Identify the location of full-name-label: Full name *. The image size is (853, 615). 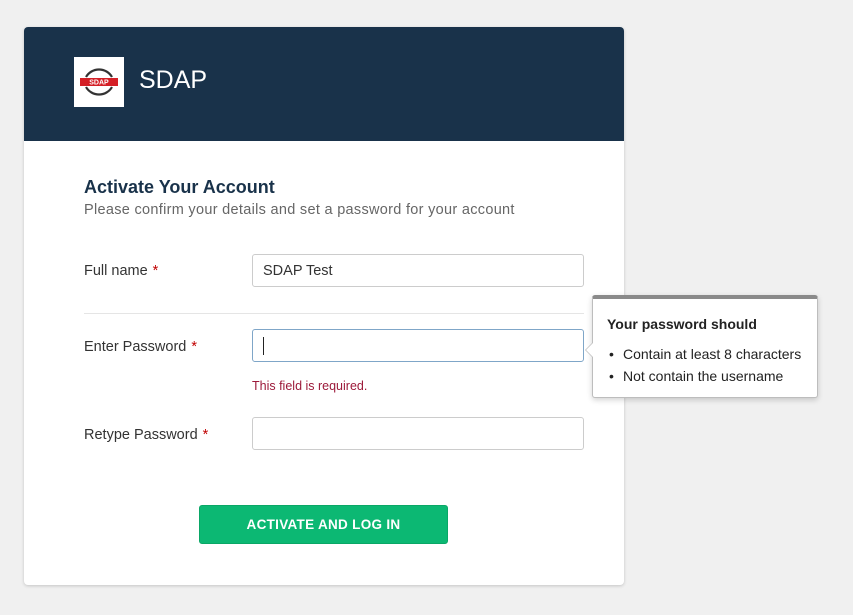
(121, 271).